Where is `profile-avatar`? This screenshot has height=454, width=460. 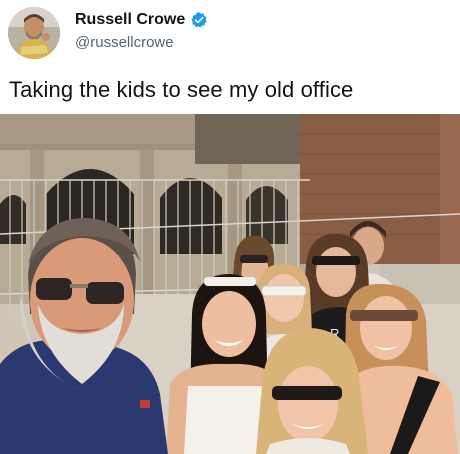 profile-avatar is located at coordinates (34, 33).